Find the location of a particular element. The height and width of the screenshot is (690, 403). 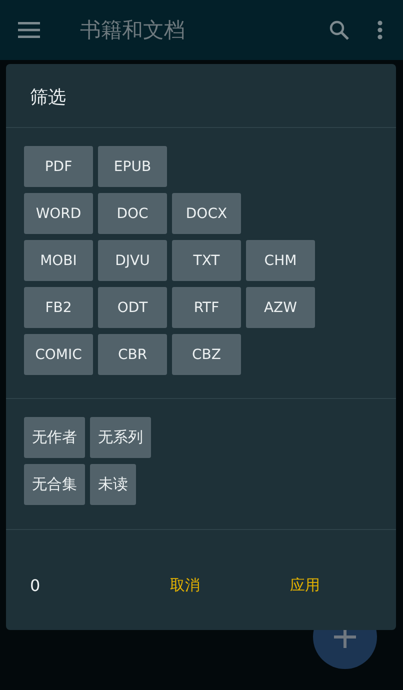

format-chip: DJVU is located at coordinates (132, 260).